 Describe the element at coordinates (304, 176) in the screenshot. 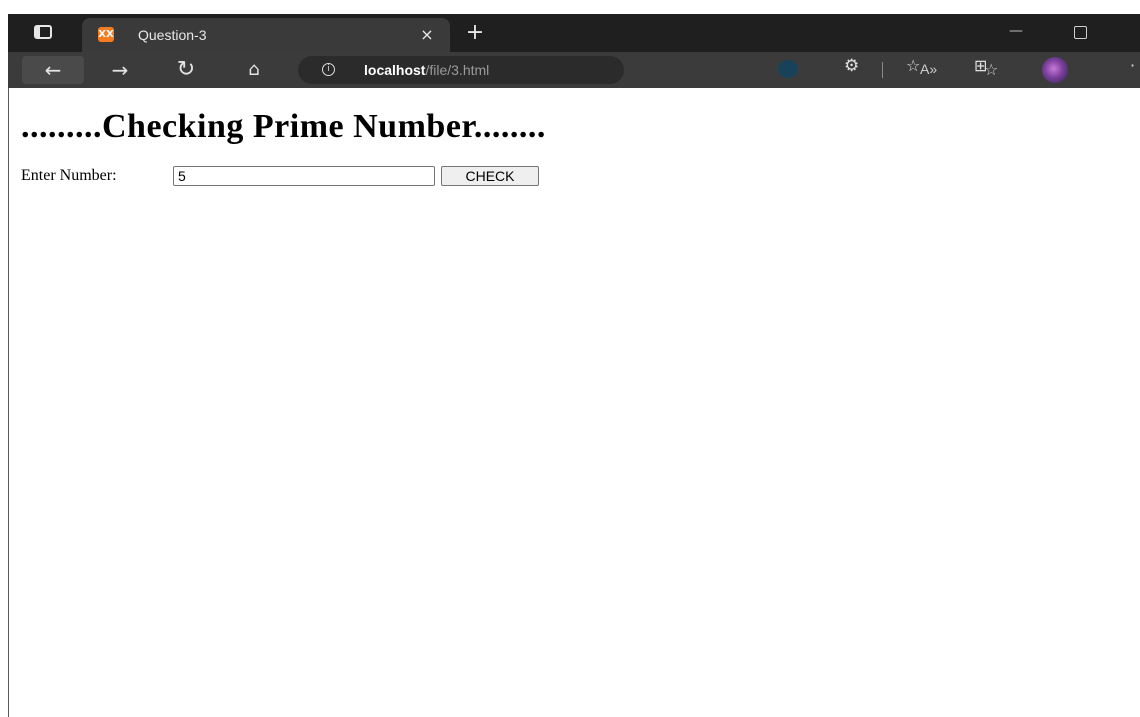

I see `number-input` at that location.